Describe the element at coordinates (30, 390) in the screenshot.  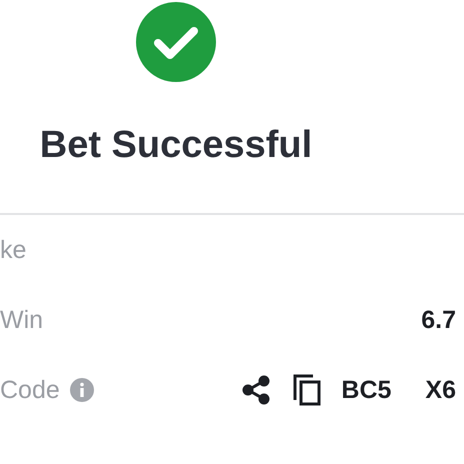
I see `row-label: Code` at that location.